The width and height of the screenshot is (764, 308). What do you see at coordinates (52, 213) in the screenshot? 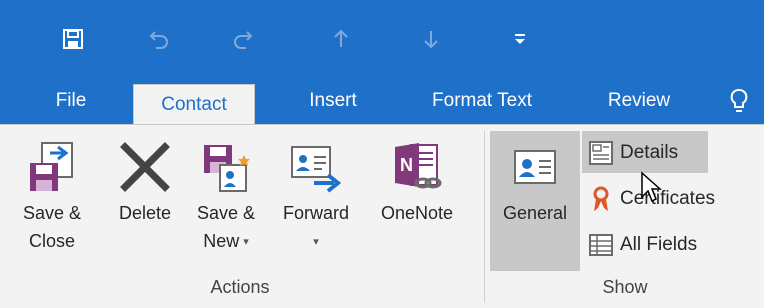
I see `save-close-label-line1: Save &` at bounding box center [52, 213].